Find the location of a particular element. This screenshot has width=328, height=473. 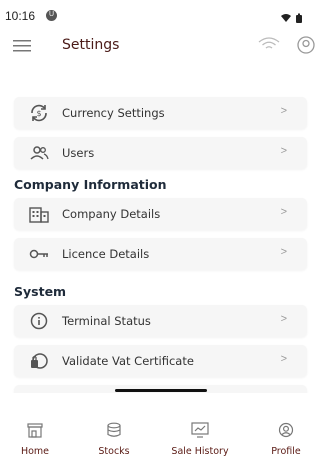

nav-label-sale-history: Sale History is located at coordinates (200, 451).